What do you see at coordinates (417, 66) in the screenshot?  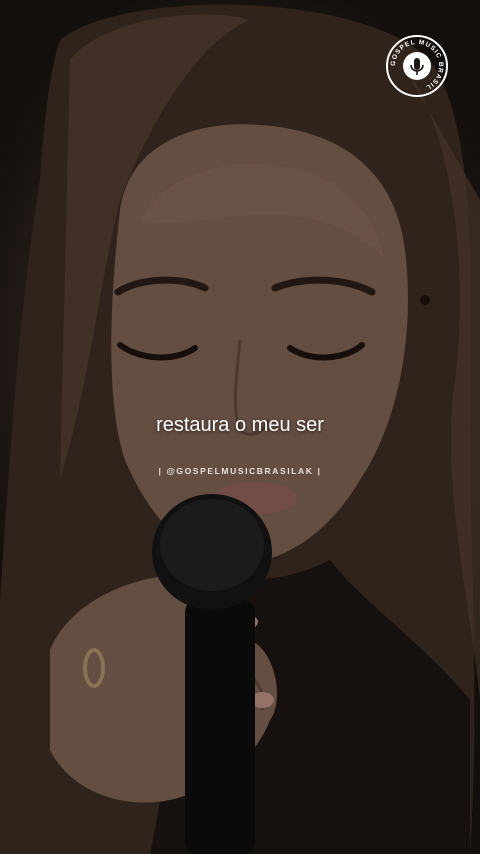 I see `microphone-badge-icon: GOSPEL MUSIC BRASIL` at bounding box center [417, 66].